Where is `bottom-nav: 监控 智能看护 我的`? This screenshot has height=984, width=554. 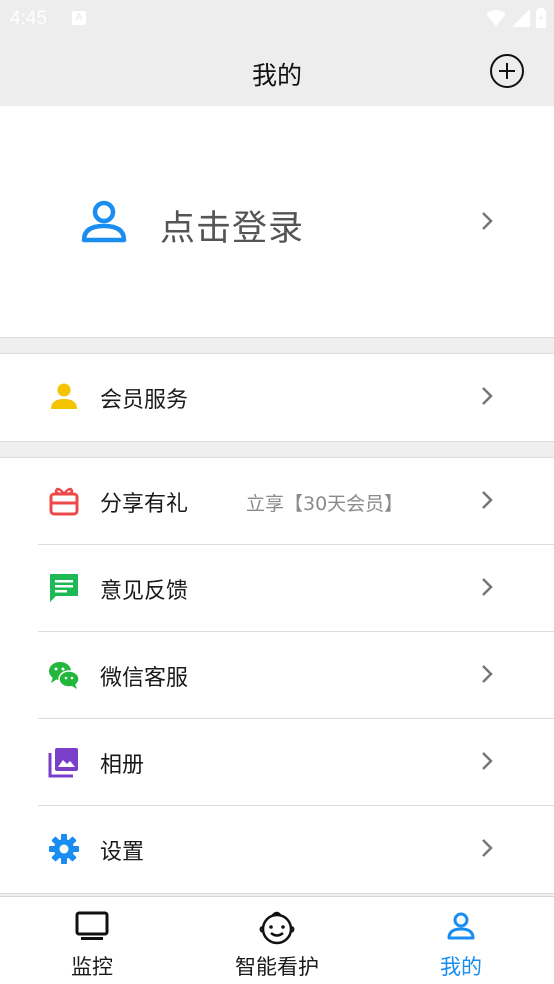
bottom-nav: 监控 智能看护 我的 is located at coordinates (277, 940).